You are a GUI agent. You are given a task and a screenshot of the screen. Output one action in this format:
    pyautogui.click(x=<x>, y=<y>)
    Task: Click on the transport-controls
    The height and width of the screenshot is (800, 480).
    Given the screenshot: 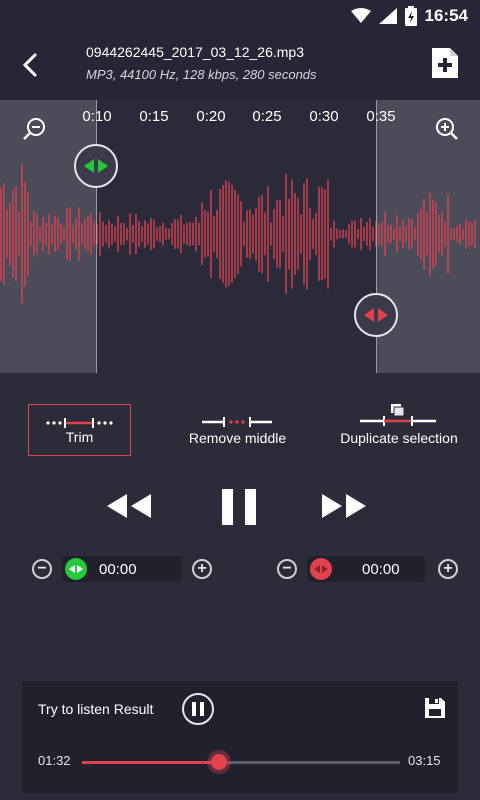 What is the action you would take?
    pyautogui.click(x=240, y=508)
    